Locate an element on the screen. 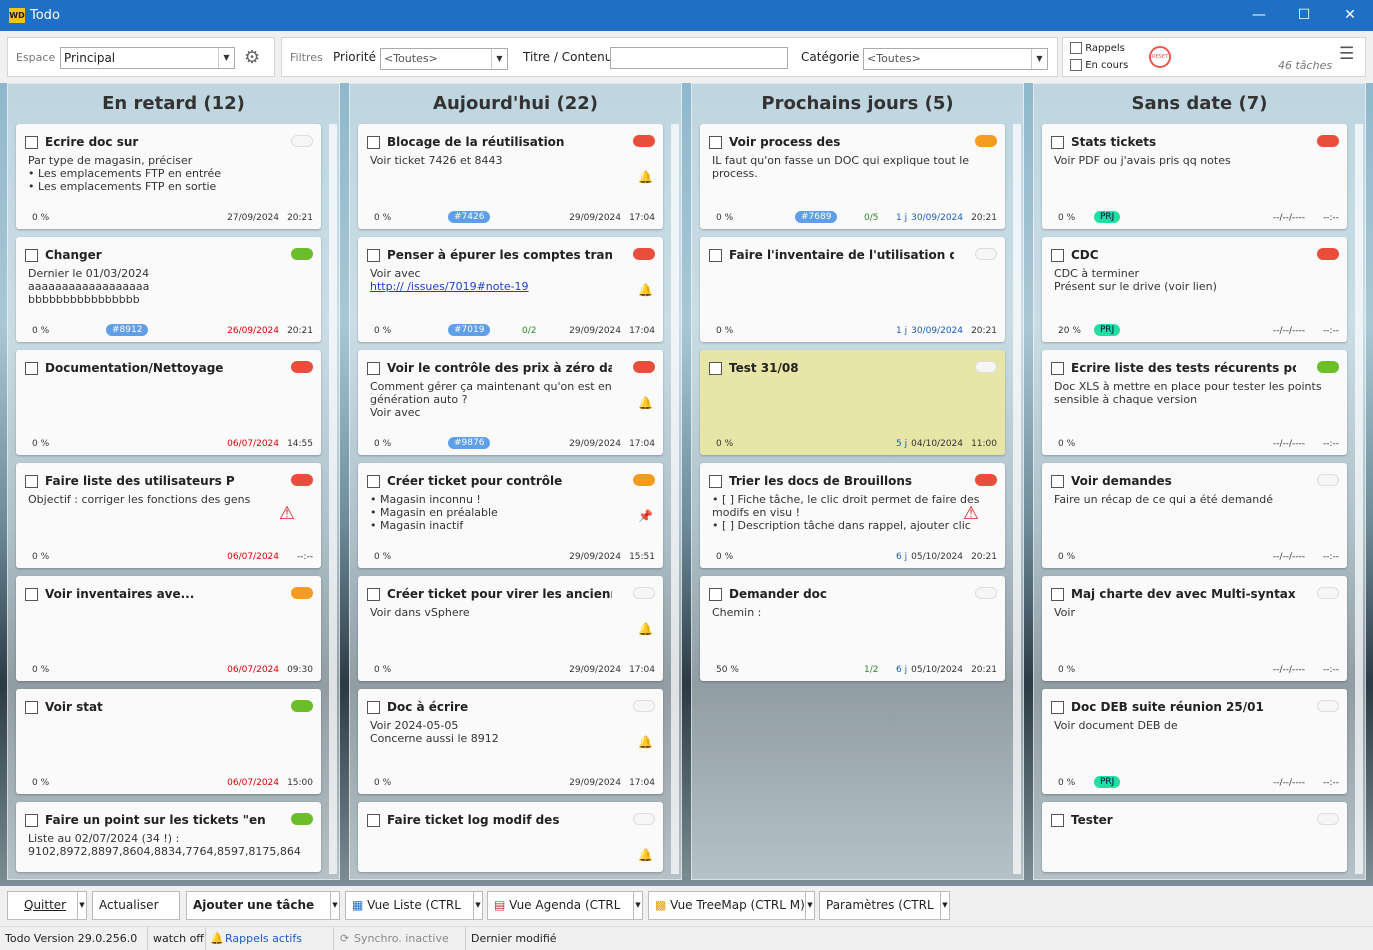 The height and width of the screenshot is (950, 1373). minimize-button: — is located at coordinates (1259, 15).